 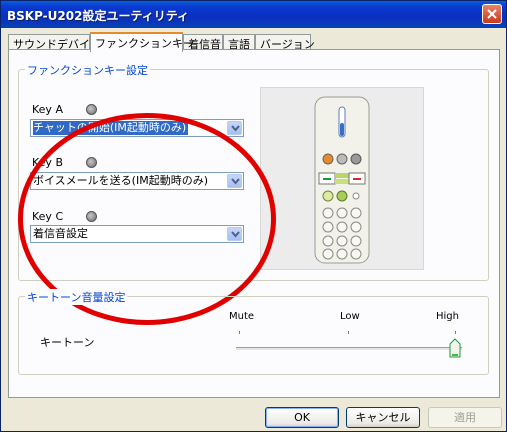 I want to click on phone-handset-icon, so click(x=342, y=180).